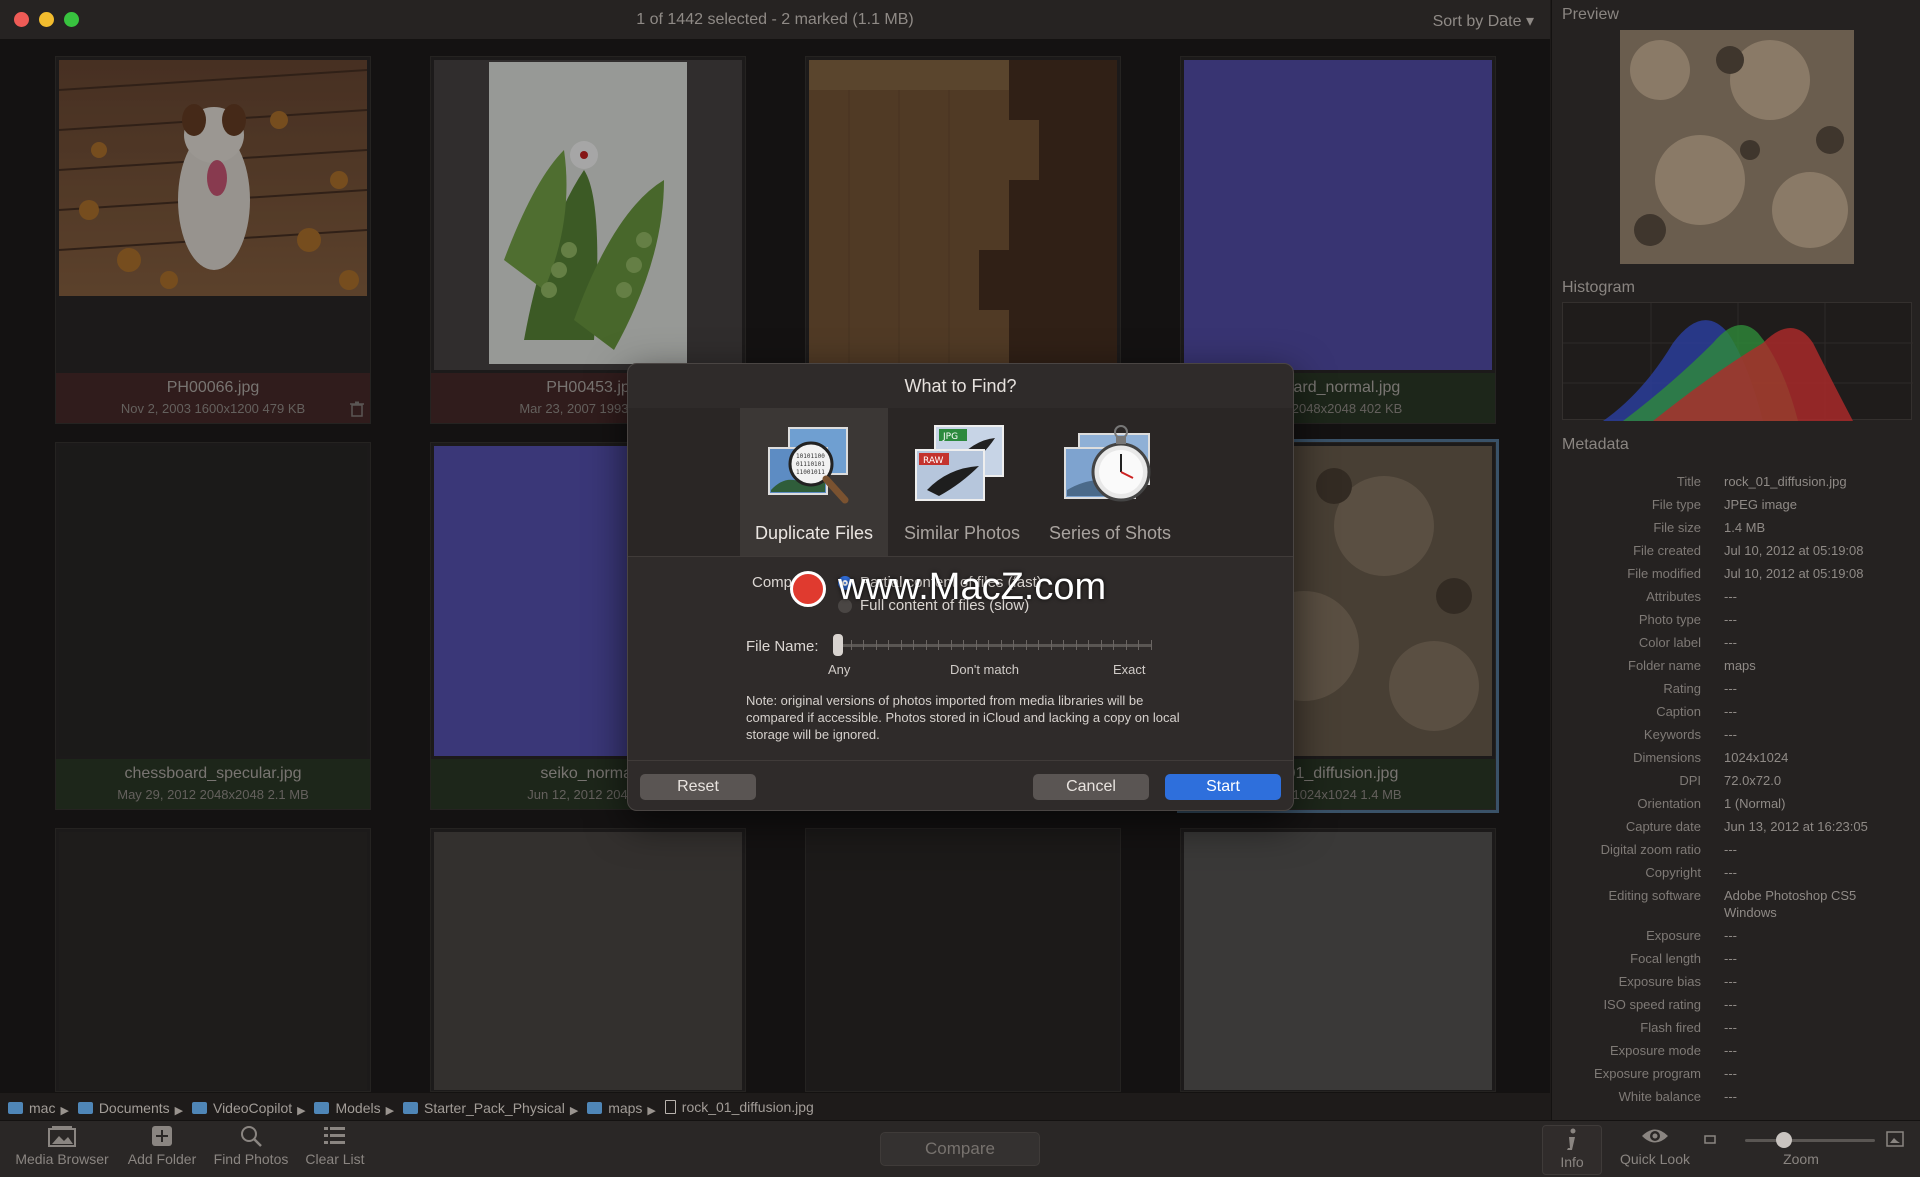 The width and height of the screenshot is (1920, 1177). Describe the element at coordinates (1590, 14) in the screenshot. I see `preview-title: Preview` at that location.